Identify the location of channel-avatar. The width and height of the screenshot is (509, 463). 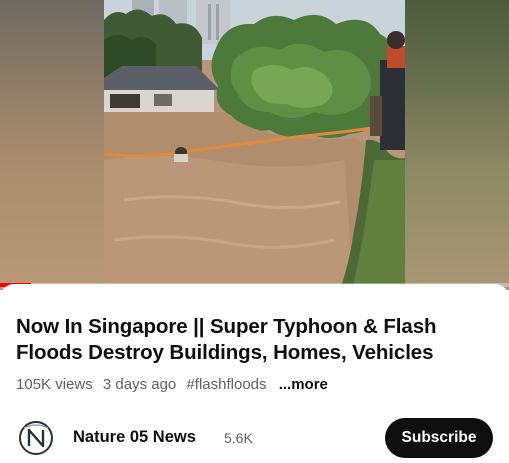
(36, 438).